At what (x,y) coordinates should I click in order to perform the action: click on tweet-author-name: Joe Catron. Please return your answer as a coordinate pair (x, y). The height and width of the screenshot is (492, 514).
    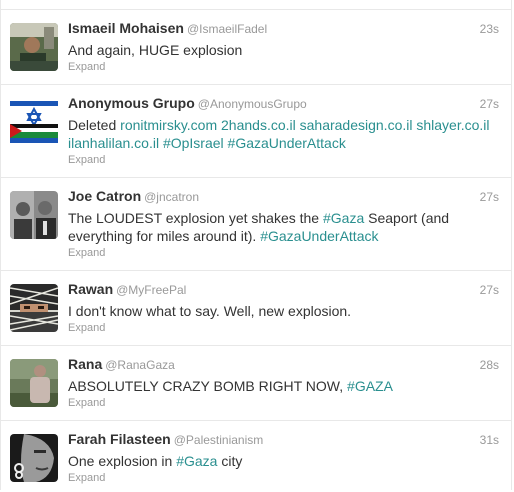
    Looking at the image, I should click on (104, 196).